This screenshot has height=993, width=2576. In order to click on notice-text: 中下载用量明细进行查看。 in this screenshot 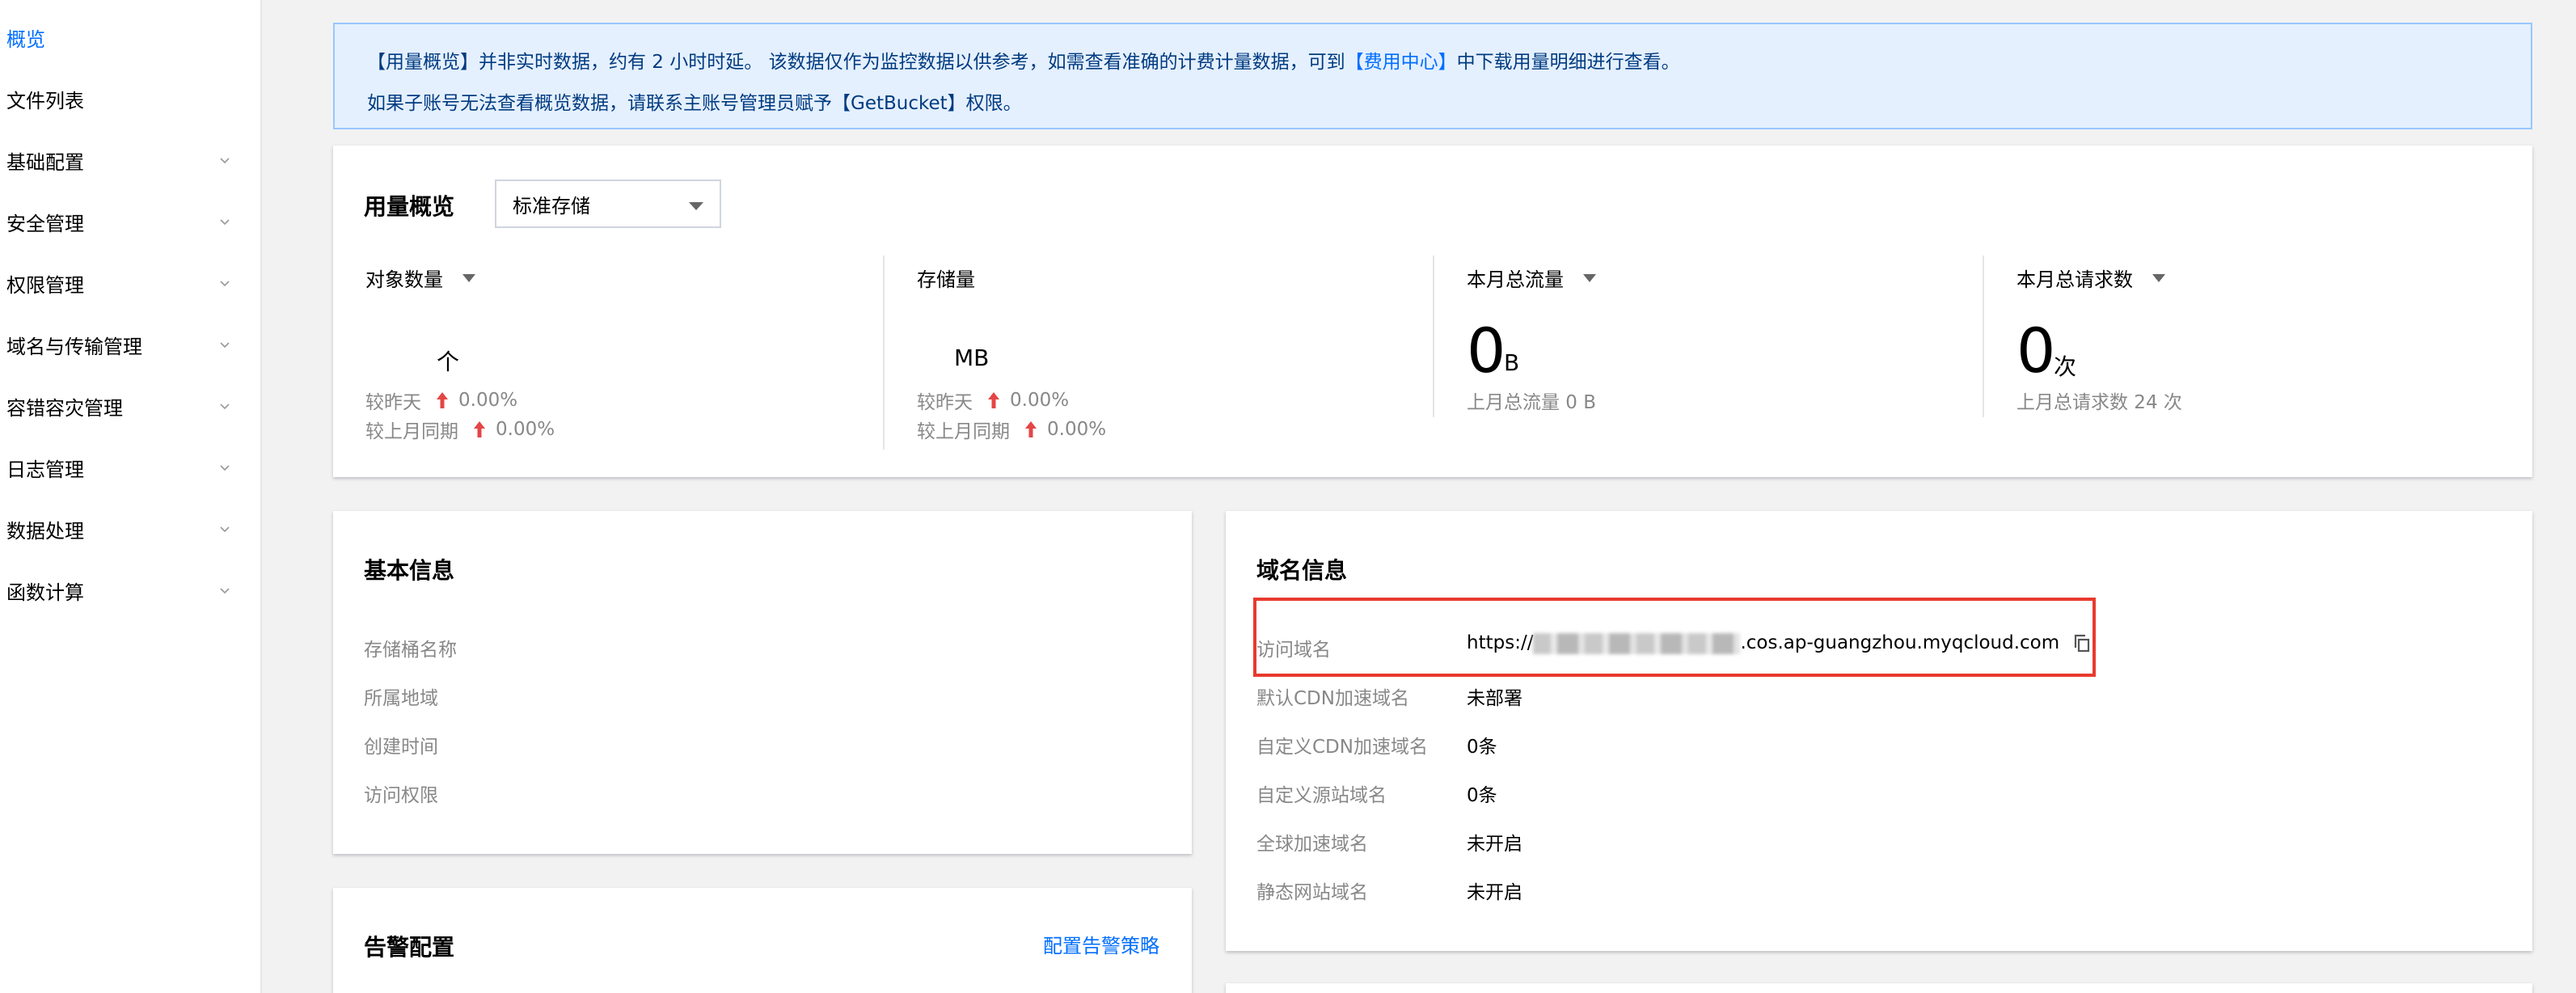, I will do `click(1568, 63)`.